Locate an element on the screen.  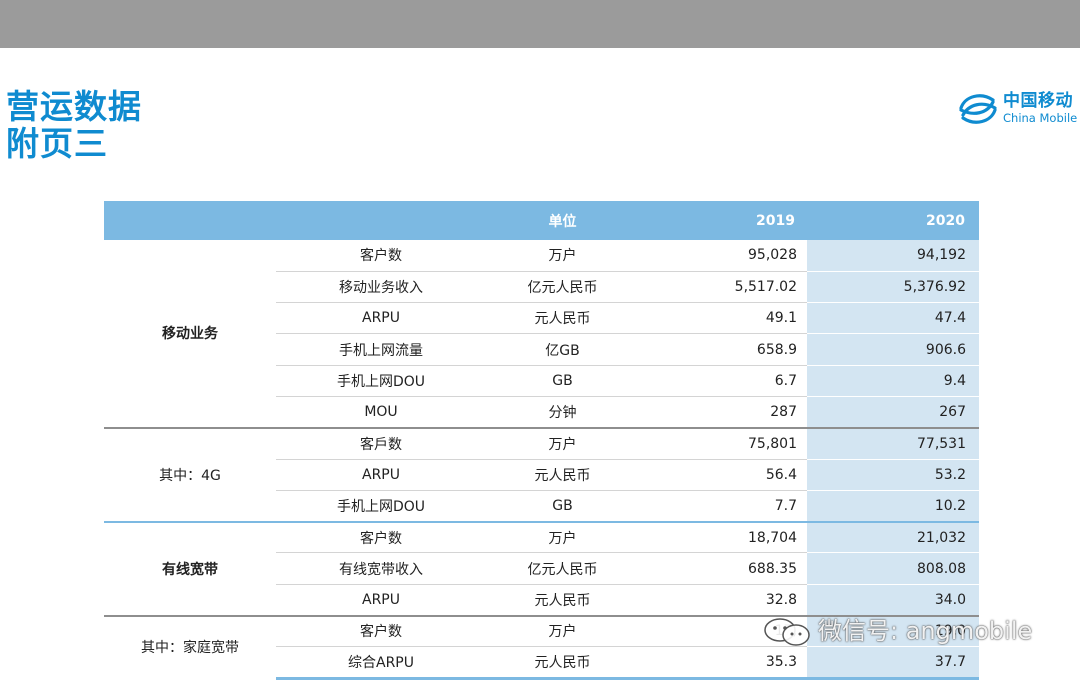
value-2020-cell: 10.2 is located at coordinates (893, 506).